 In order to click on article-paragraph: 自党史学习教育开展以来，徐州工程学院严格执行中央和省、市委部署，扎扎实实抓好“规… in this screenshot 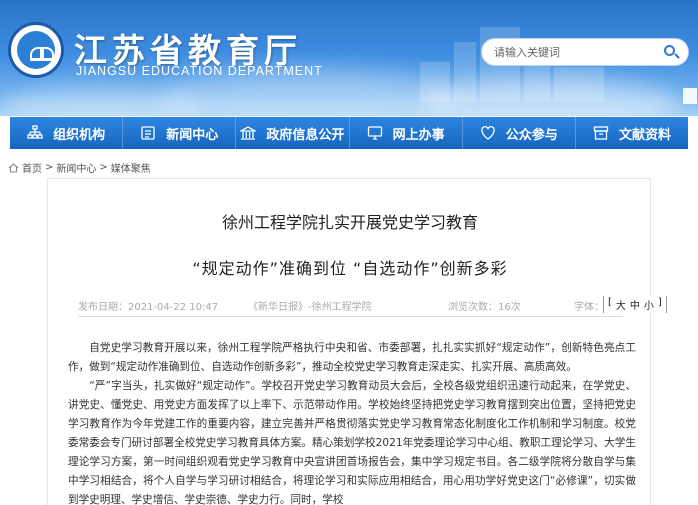, I will do `click(352, 357)`.